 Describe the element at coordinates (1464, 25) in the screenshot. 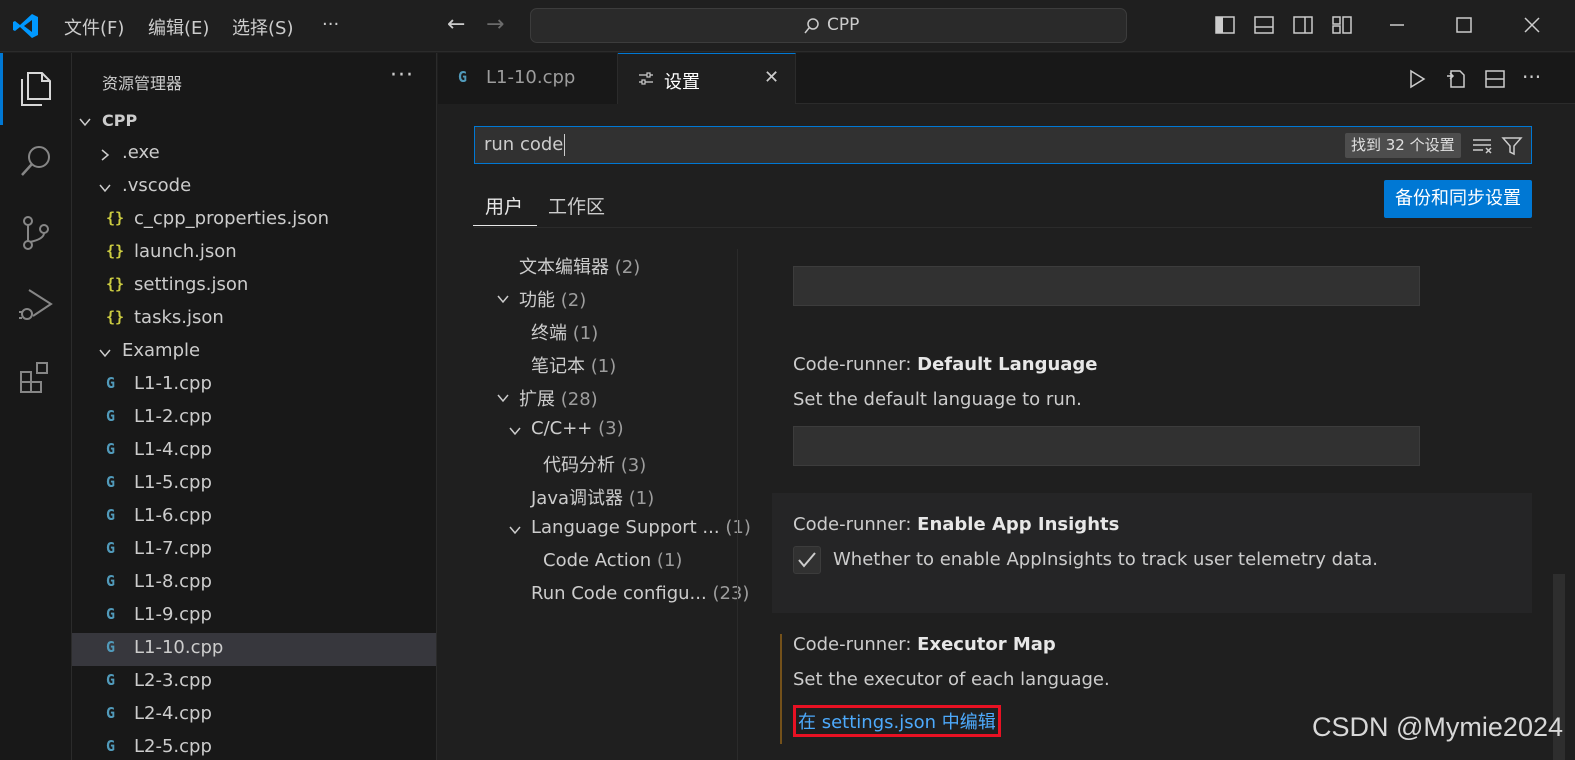

I see `maximize-icon` at that location.